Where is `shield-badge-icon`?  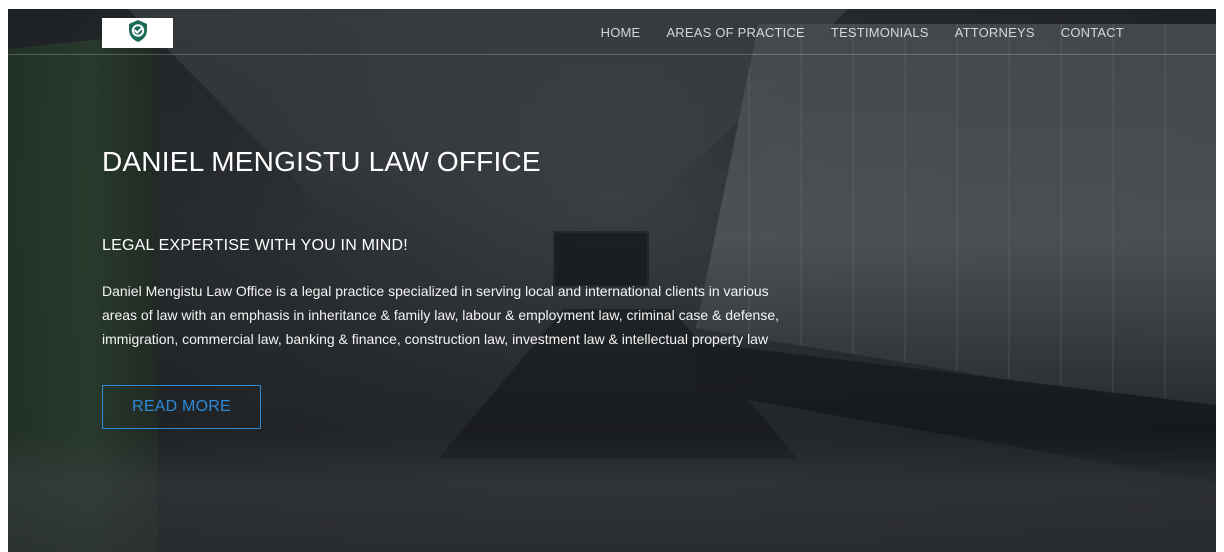
shield-badge-icon is located at coordinates (138, 33).